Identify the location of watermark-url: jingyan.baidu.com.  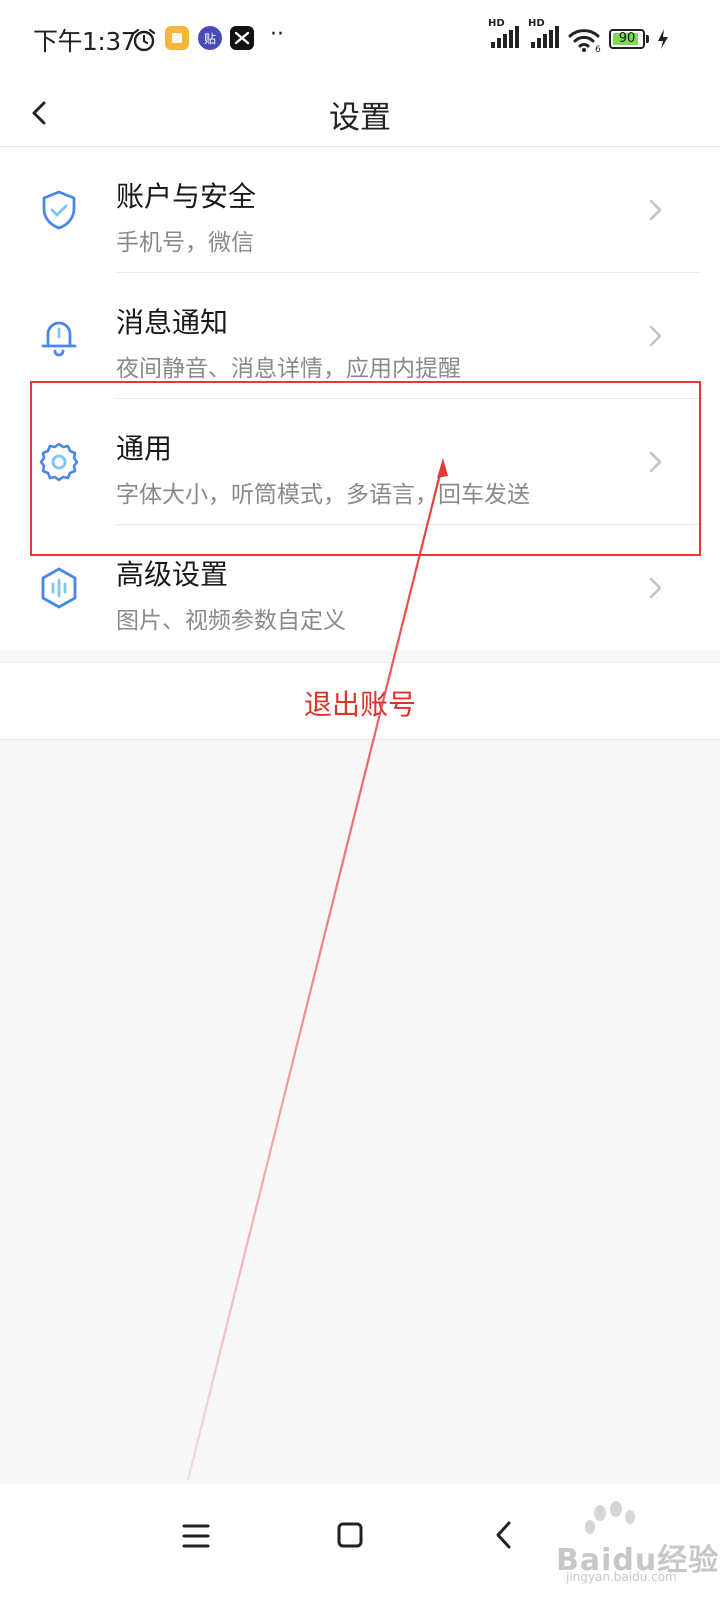
(621, 1577).